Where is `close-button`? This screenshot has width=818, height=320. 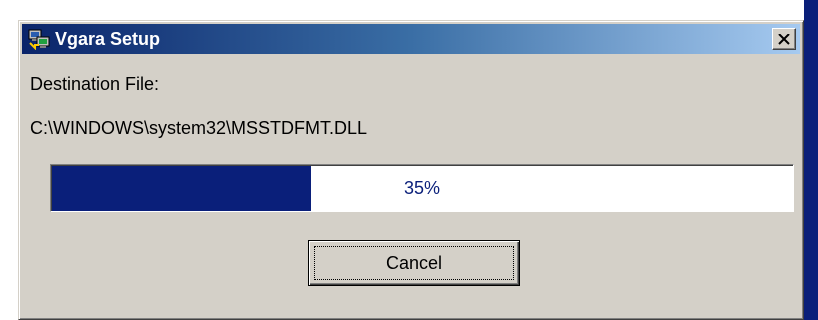 close-button is located at coordinates (784, 39).